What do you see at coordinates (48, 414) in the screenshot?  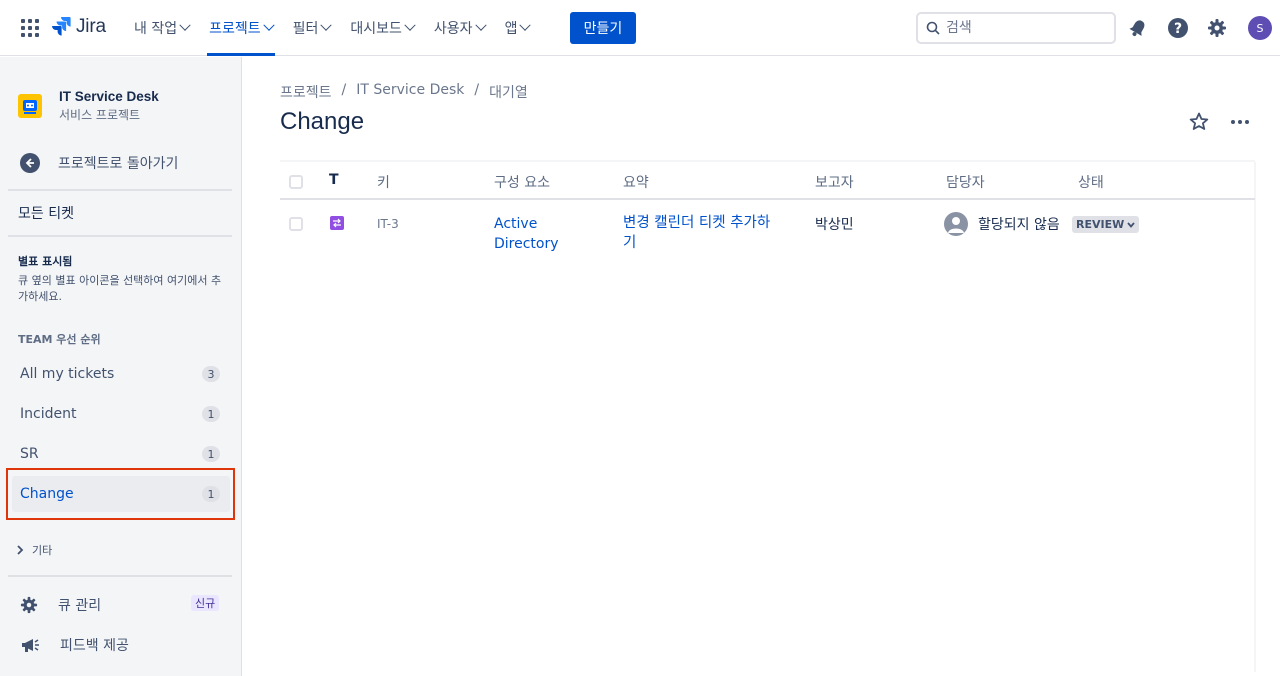 I see `queue-label: Incident` at bounding box center [48, 414].